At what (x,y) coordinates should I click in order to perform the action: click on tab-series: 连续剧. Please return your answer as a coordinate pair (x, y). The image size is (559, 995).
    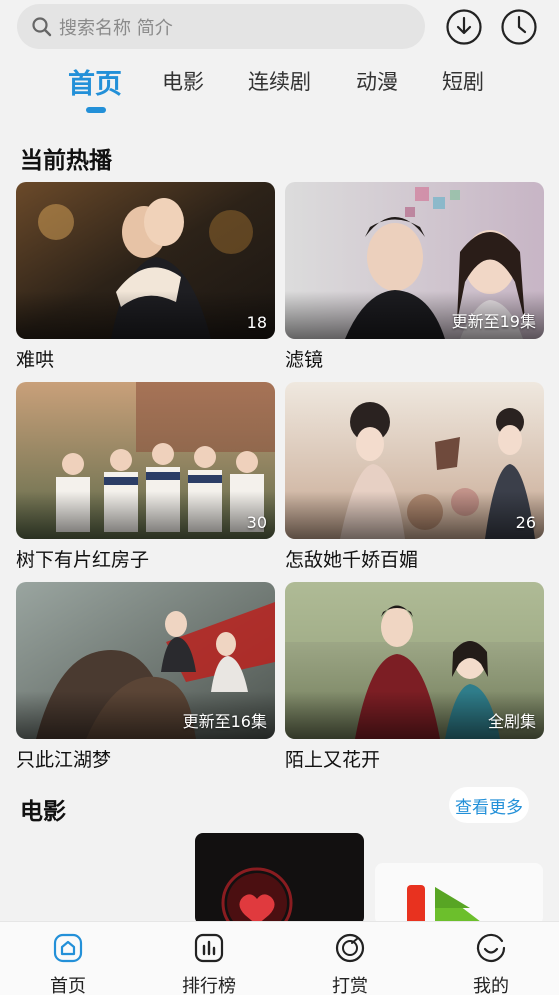
    Looking at the image, I should click on (279, 81).